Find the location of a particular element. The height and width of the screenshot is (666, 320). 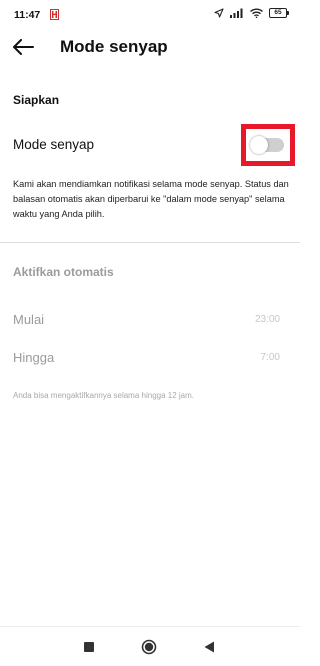

back-button is located at coordinates (23, 47).